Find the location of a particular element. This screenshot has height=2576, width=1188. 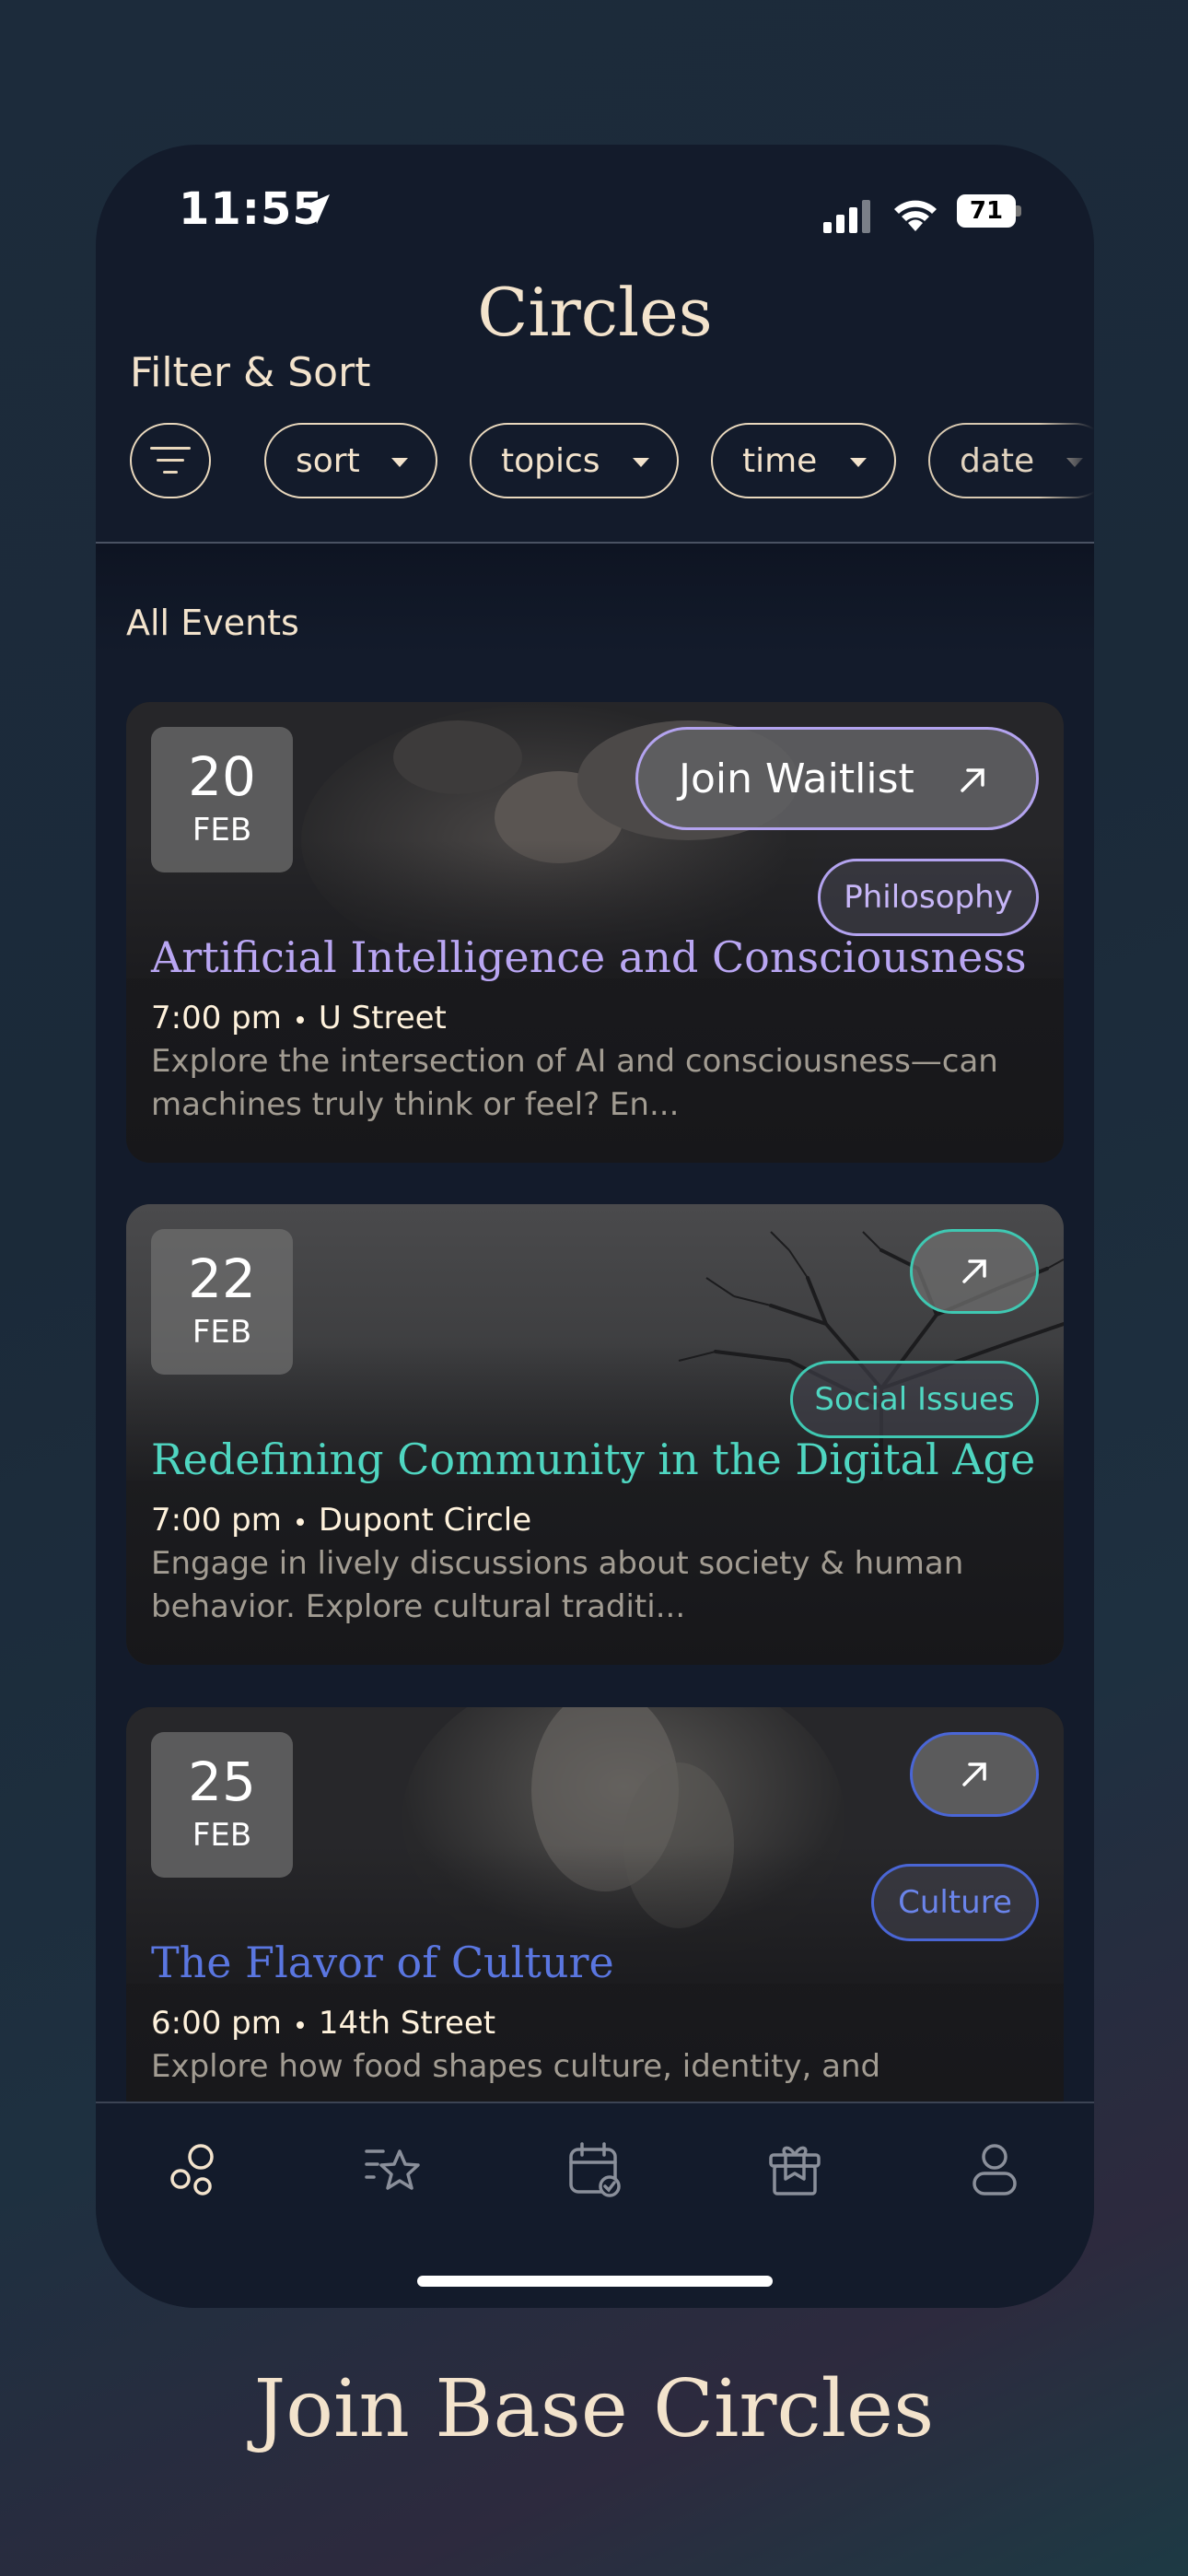

battery-icon: 71 is located at coordinates (989, 211).